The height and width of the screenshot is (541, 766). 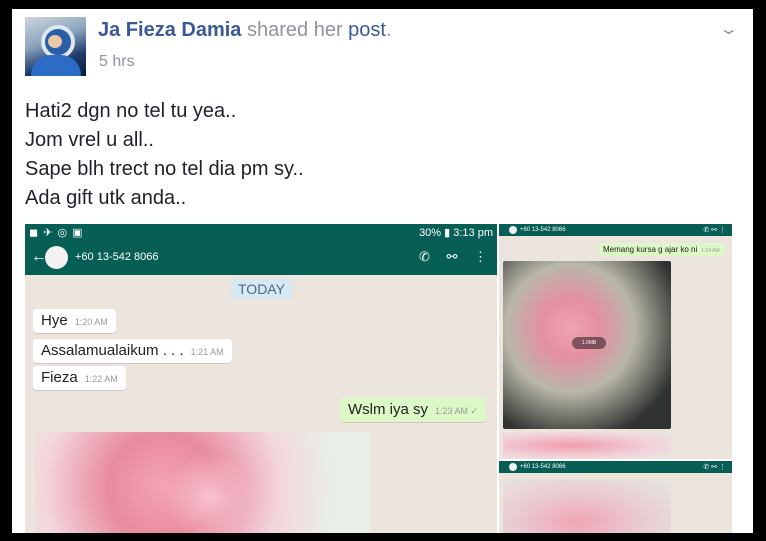 What do you see at coordinates (106, 198) in the screenshot?
I see `post-line: Ada gift utk anda..` at bounding box center [106, 198].